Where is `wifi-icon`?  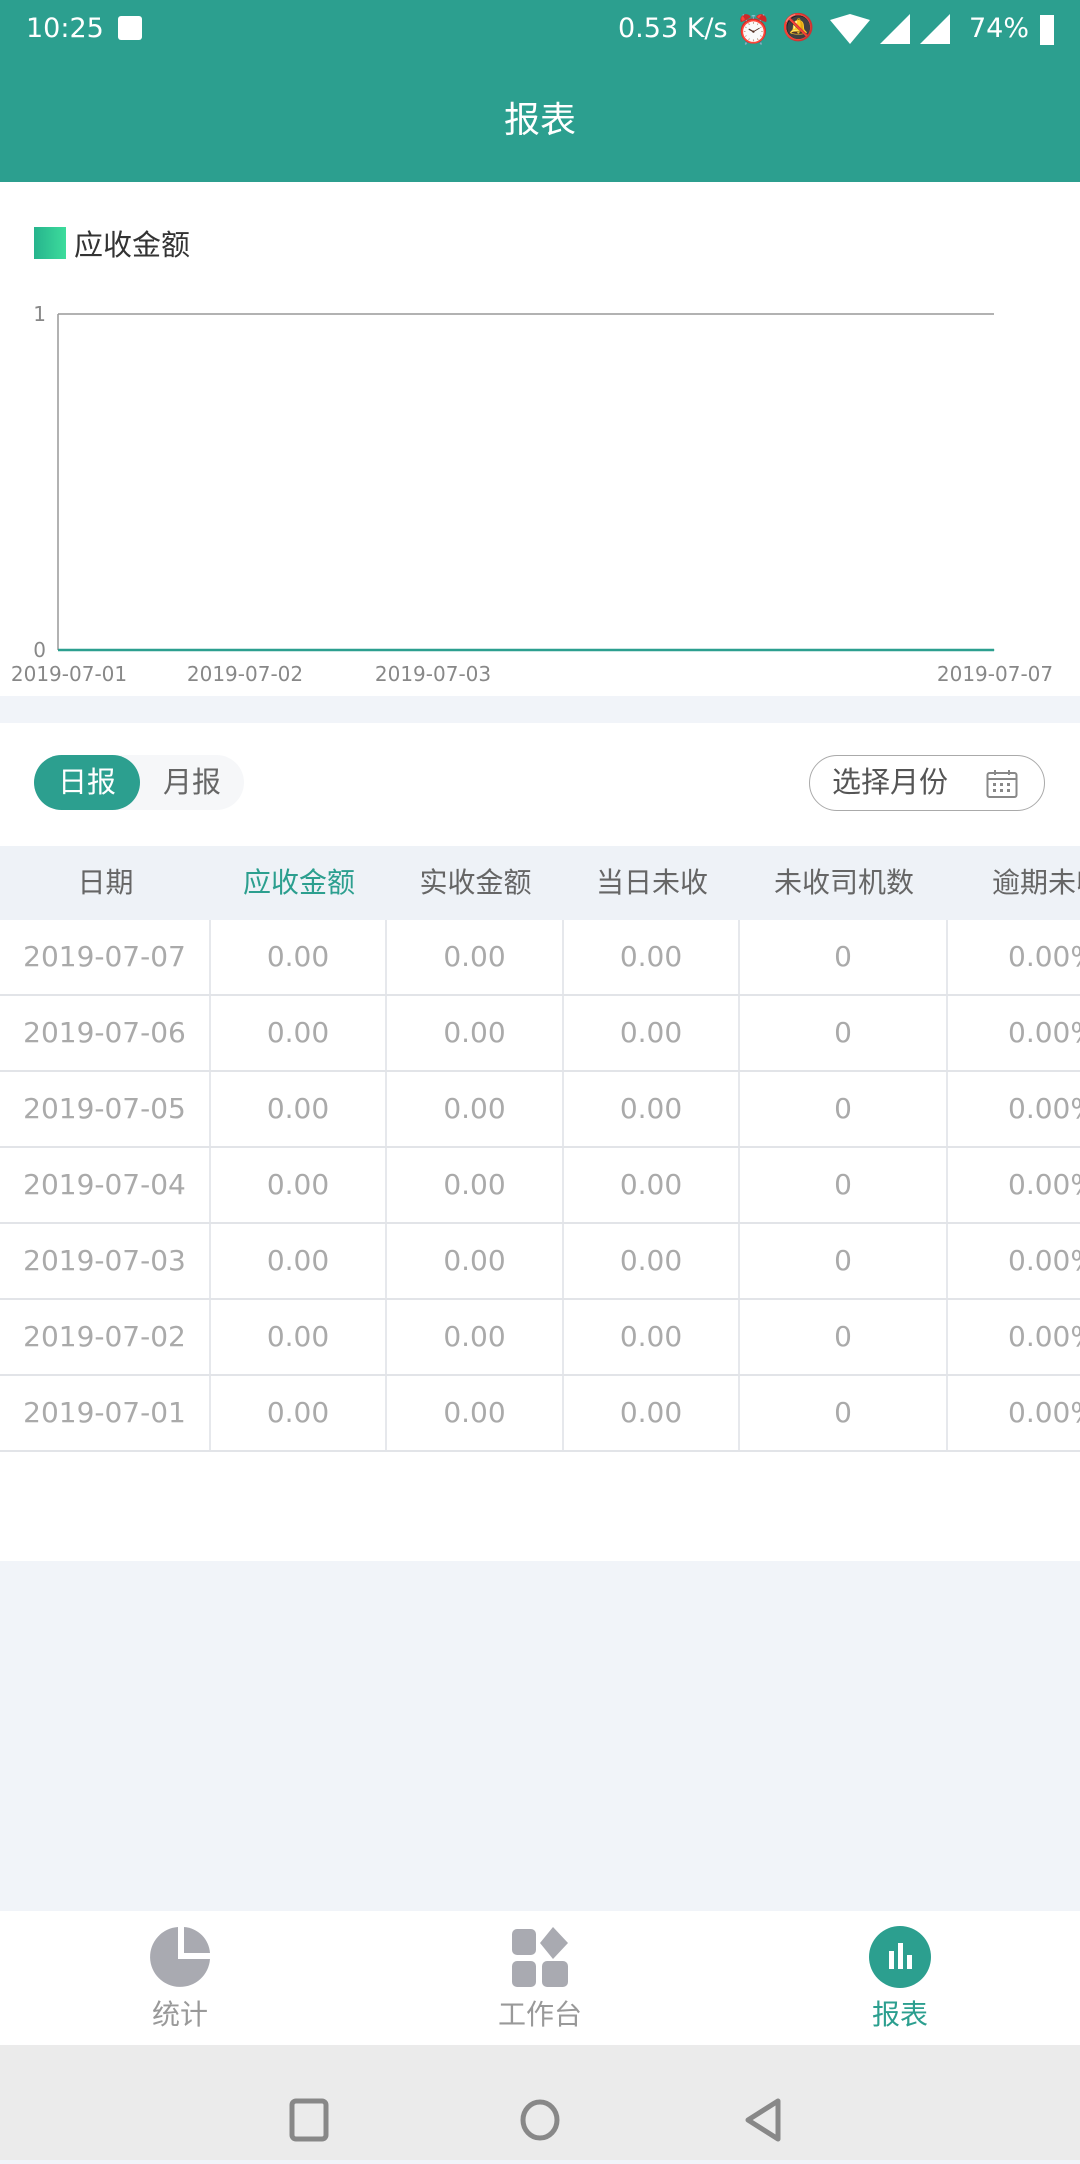 wifi-icon is located at coordinates (850, 29).